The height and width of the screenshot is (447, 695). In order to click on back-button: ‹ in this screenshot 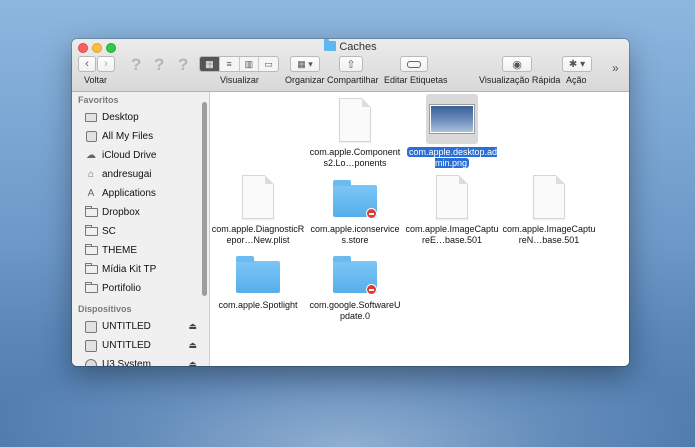, I will do `click(87, 64)`.